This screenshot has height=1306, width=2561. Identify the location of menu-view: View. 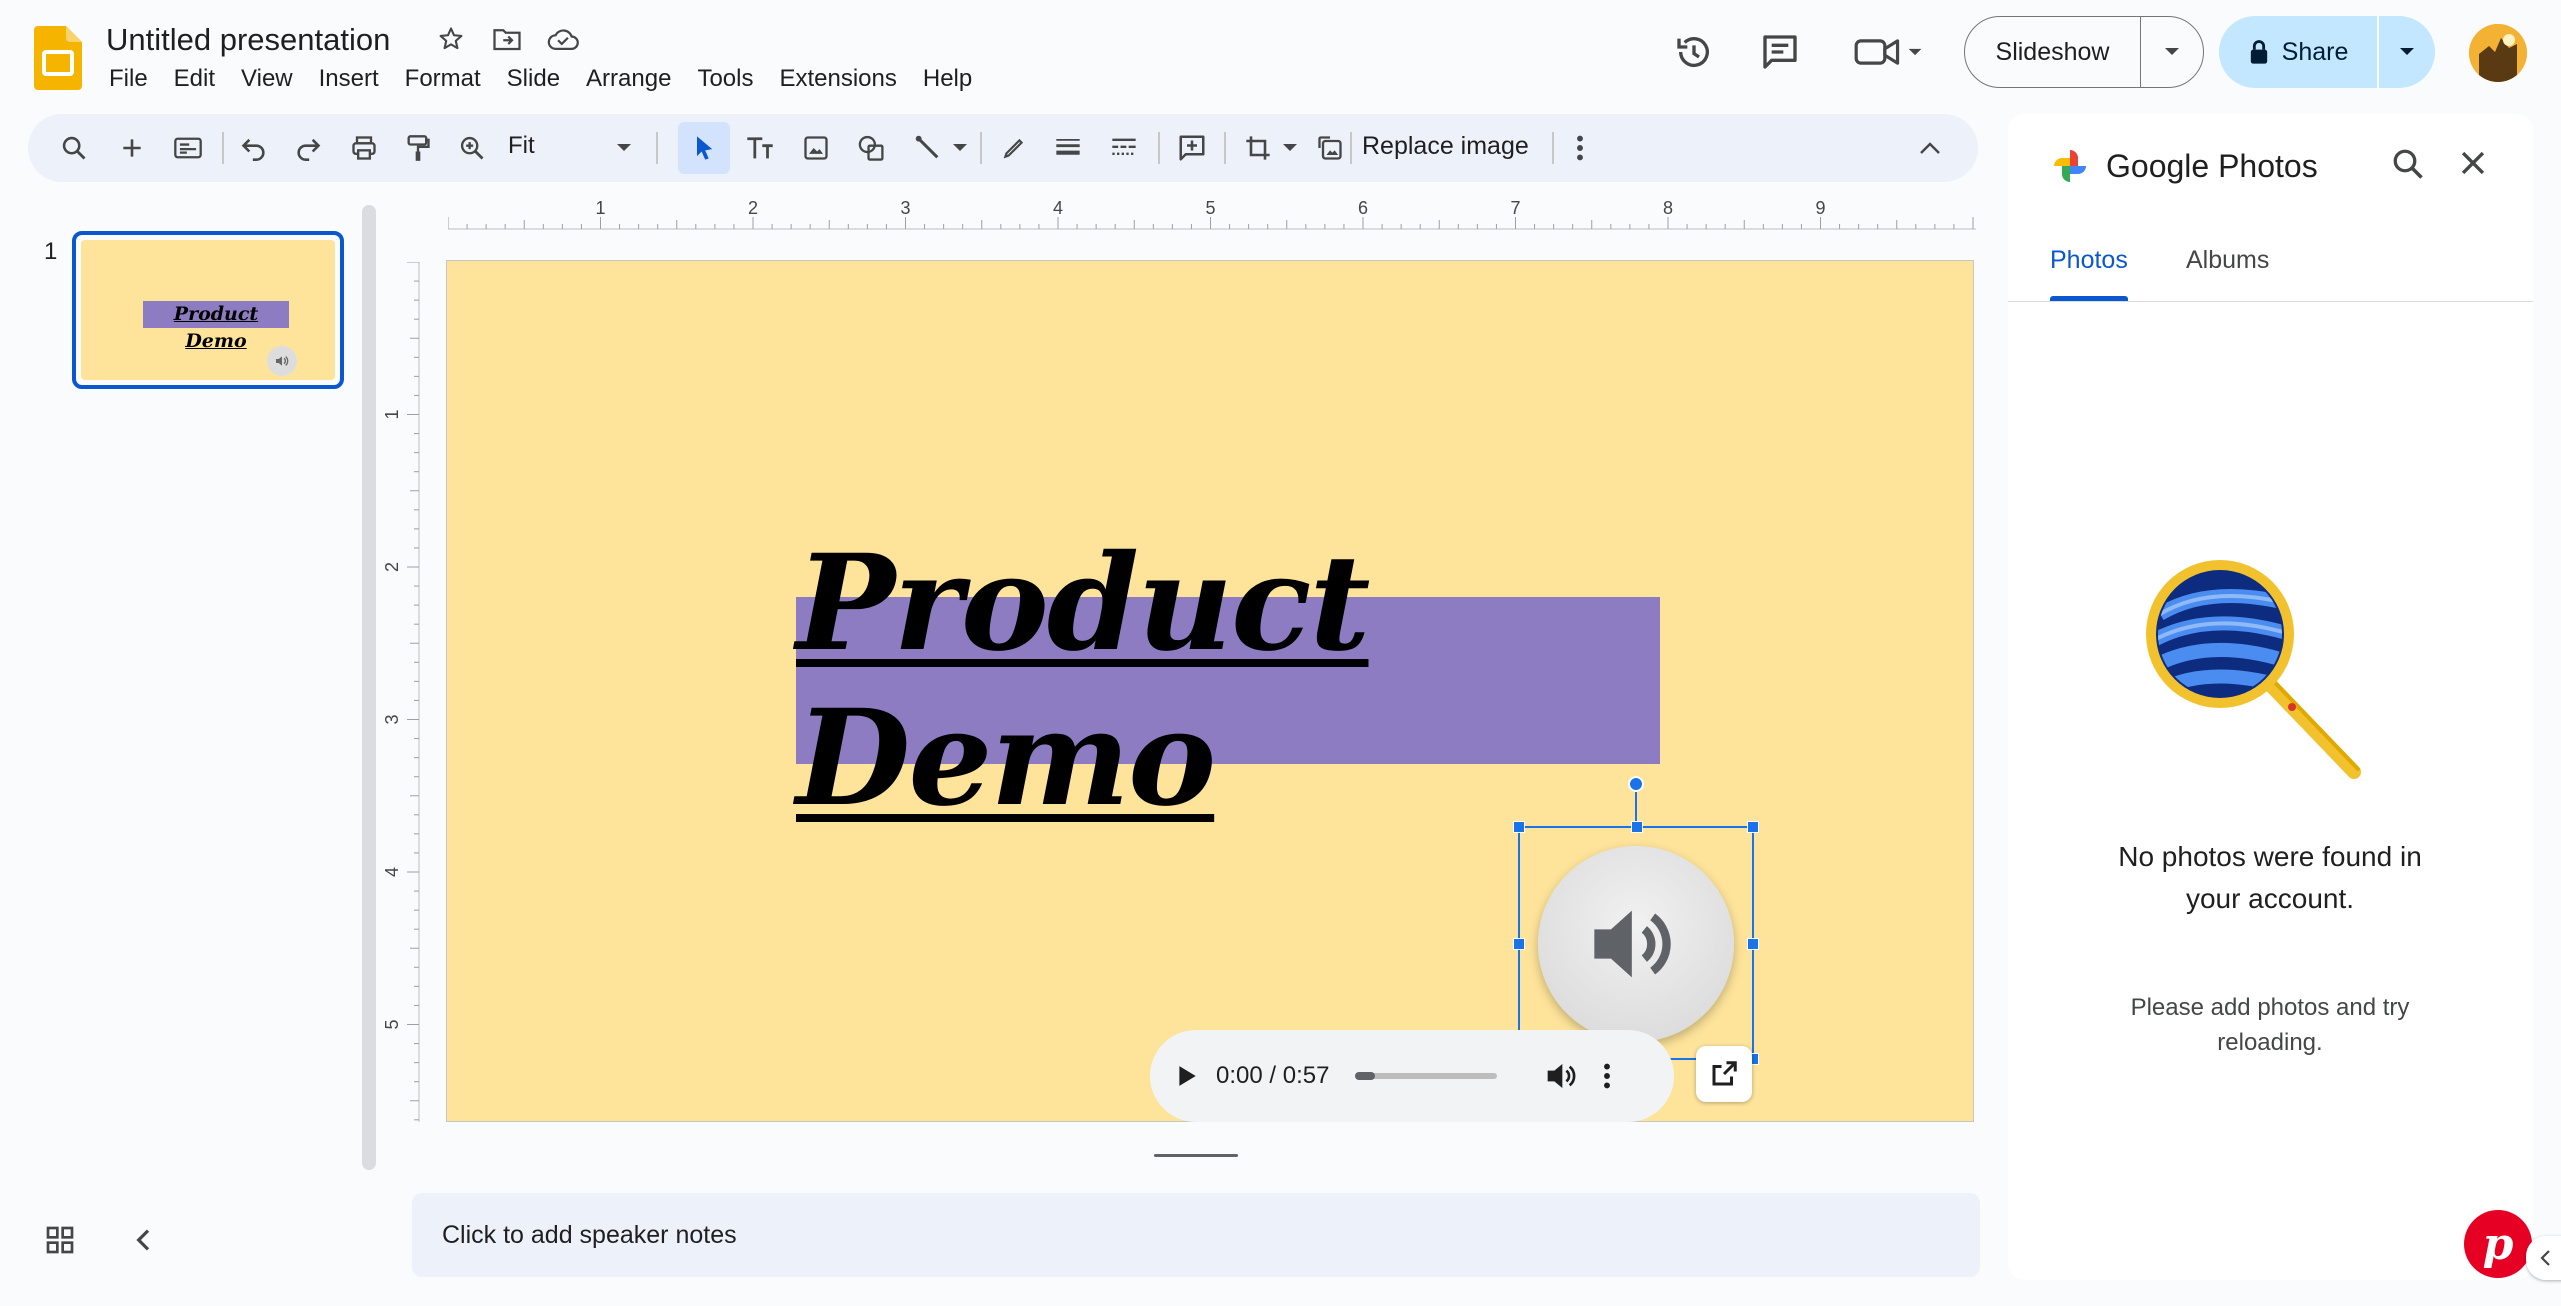
(267, 79).